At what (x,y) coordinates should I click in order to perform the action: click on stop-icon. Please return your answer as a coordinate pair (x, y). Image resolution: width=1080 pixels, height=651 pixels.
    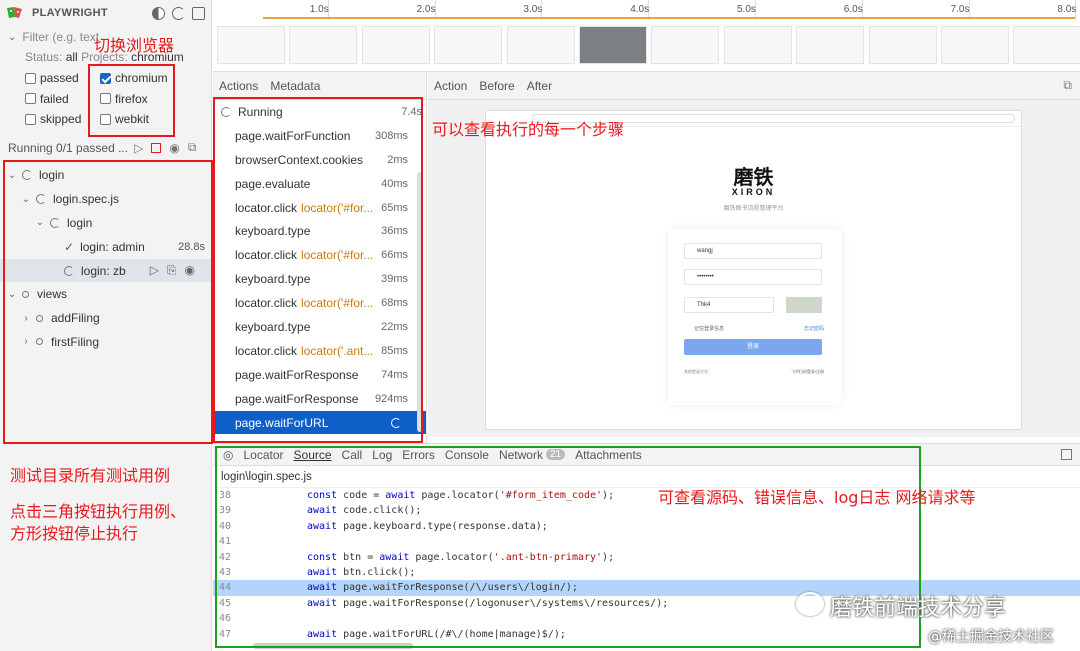
    Looking at the image, I should click on (156, 147).